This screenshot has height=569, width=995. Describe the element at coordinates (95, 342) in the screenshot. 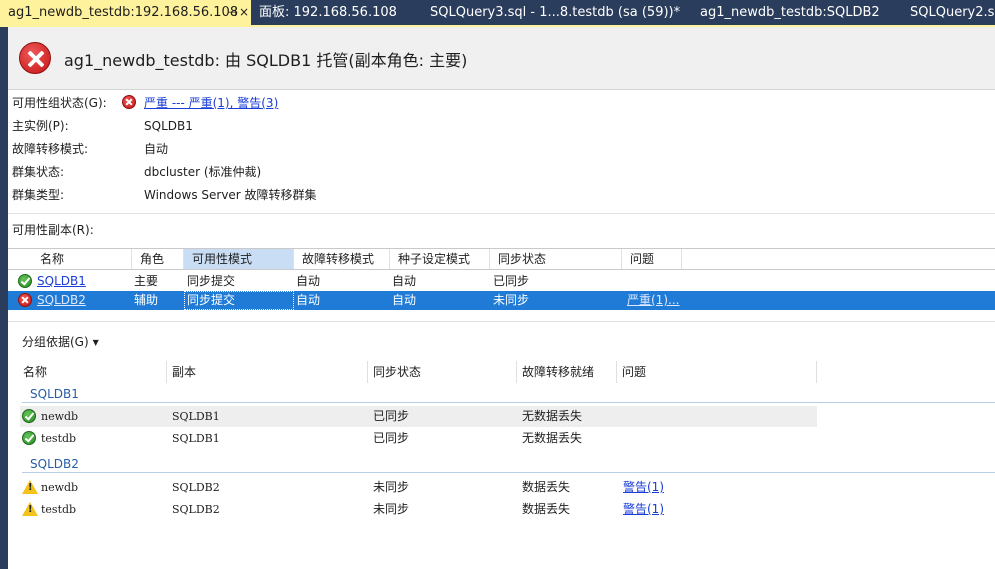

I see `dropdown-arrow-icon: ▼` at that location.